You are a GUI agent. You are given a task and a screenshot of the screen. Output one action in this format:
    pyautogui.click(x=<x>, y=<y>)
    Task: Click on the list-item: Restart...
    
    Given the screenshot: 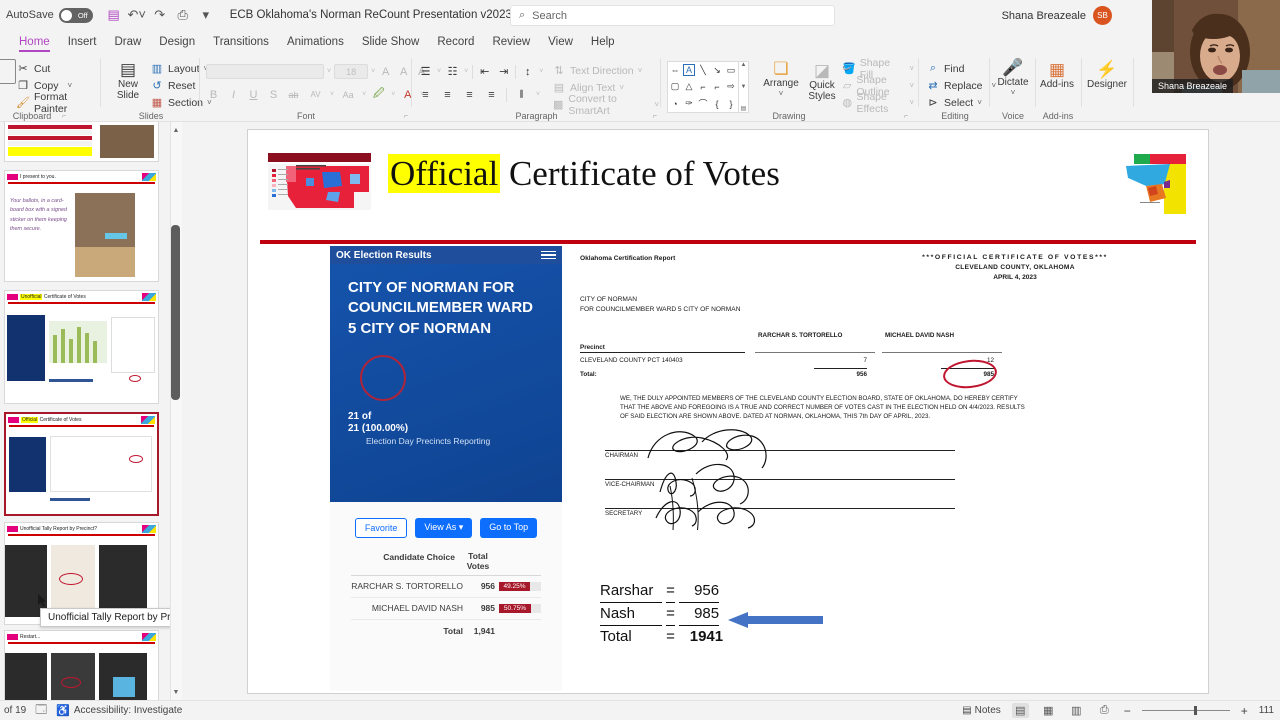 What is the action you would take?
    pyautogui.click(x=81, y=665)
    